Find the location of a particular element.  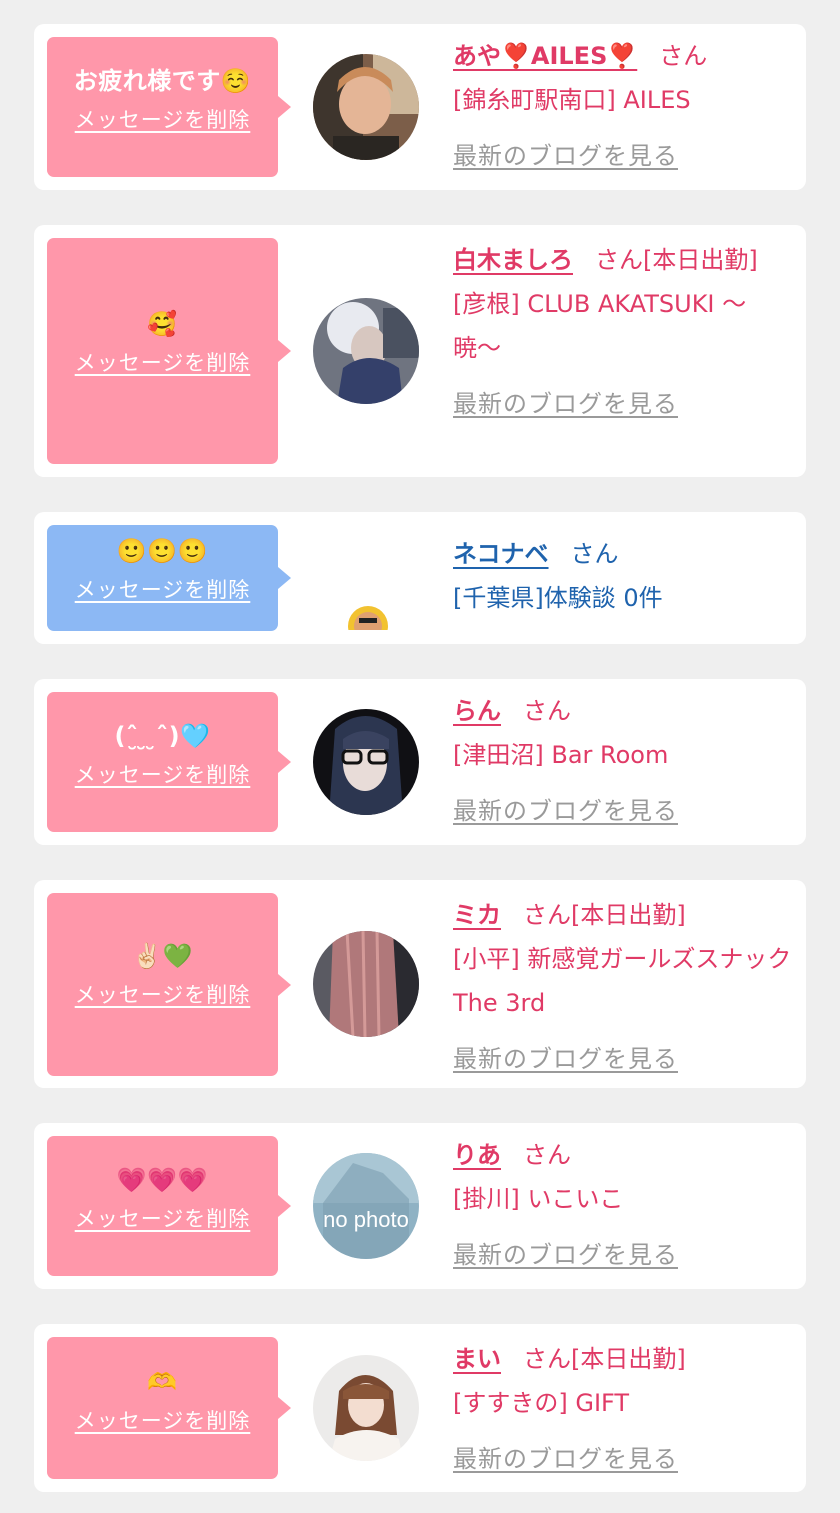

message-bubble: ✌🏻💚 メッセージを削除 is located at coordinates (169, 984).